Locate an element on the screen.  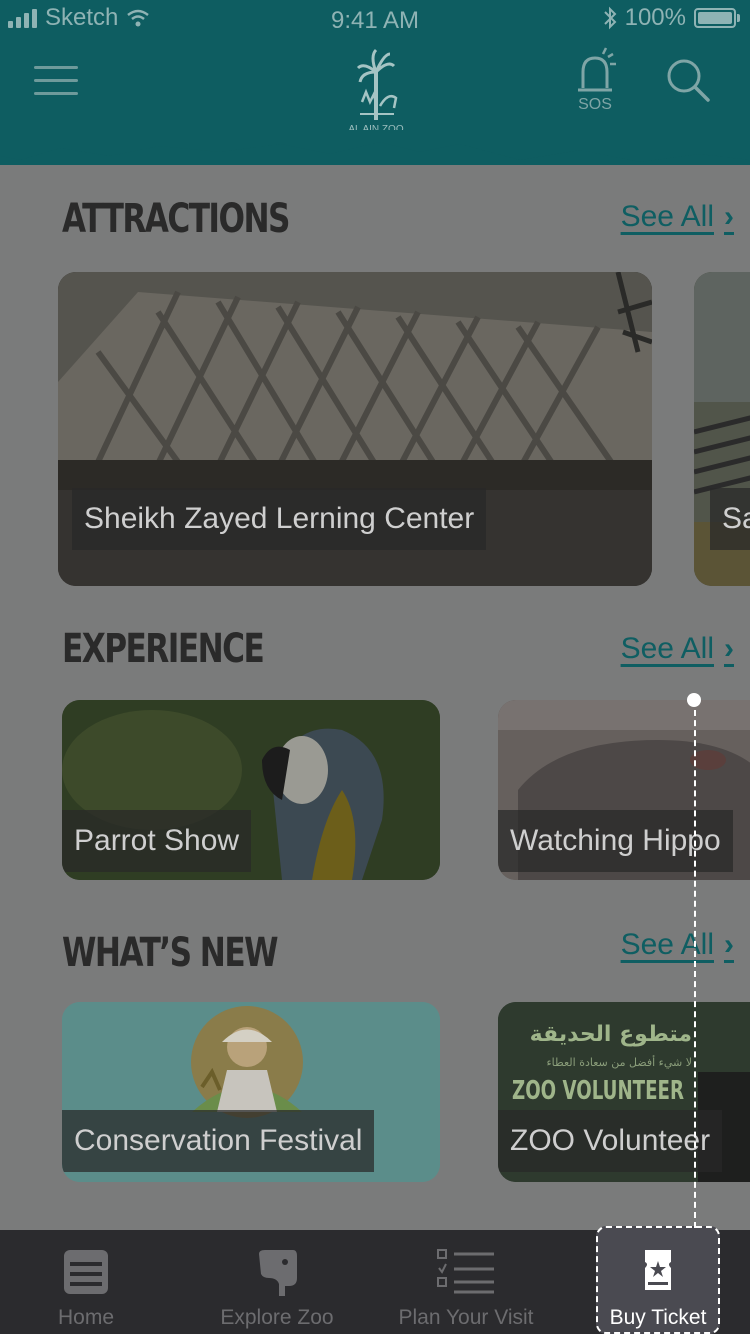
attraction-card-label: Sa is located at coordinates (730, 519).